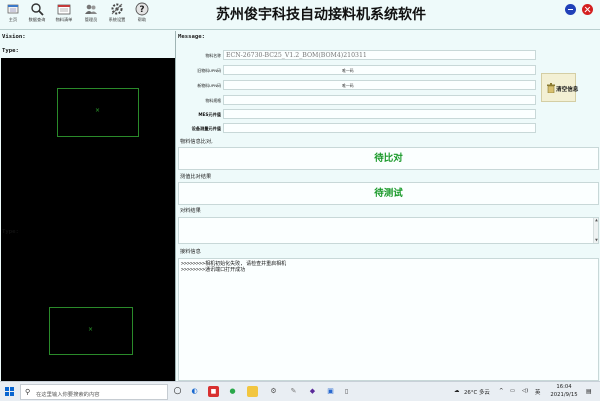  Describe the element at coordinates (177, 391) in the screenshot. I see `task-view-icon: ○` at that location.